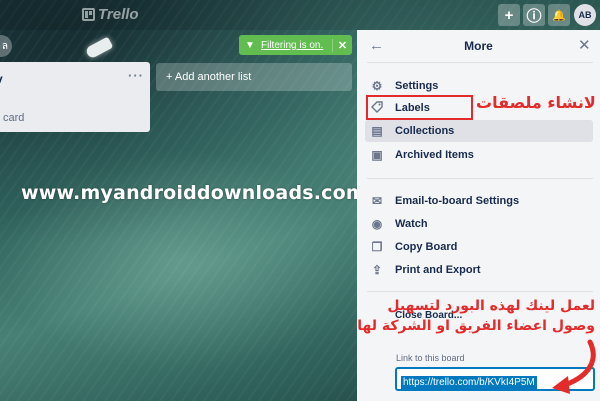 The width and height of the screenshot is (600, 401). What do you see at coordinates (250, 45) in the screenshot?
I see `filter-icon: ▼` at bounding box center [250, 45].